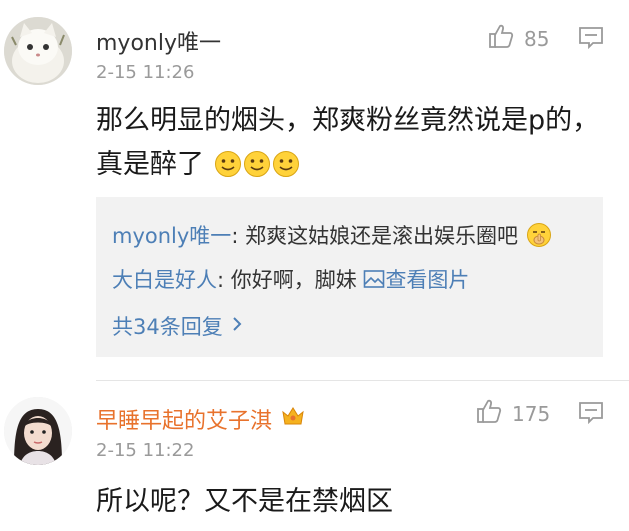 This screenshot has height=531, width=629. I want to click on like-button: 85, so click(518, 38).